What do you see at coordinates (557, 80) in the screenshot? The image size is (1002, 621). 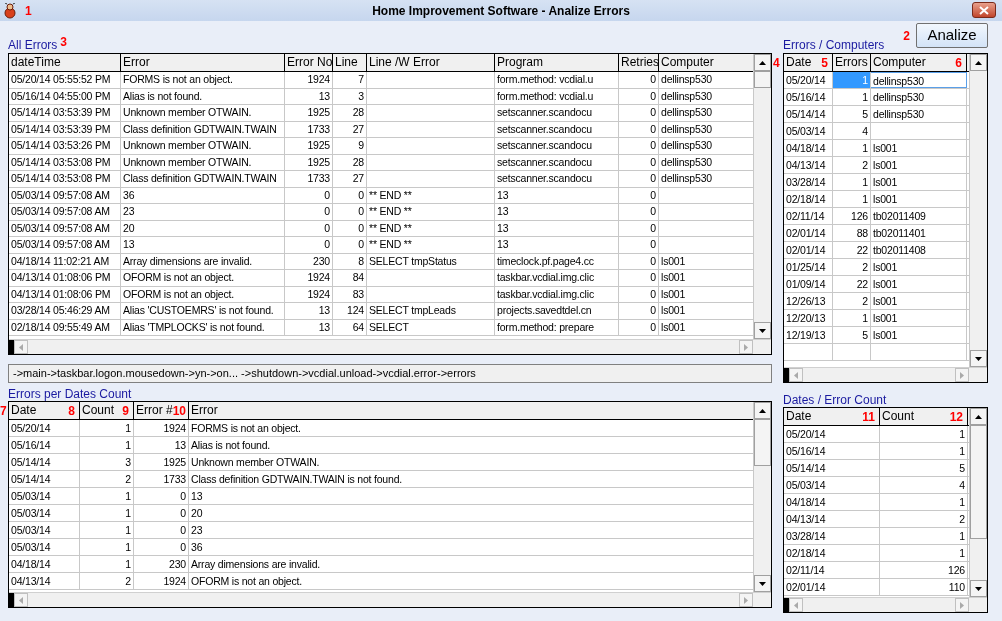 I see `table-cell: form.method: vcdial.u` at bounding box center [557, 80].